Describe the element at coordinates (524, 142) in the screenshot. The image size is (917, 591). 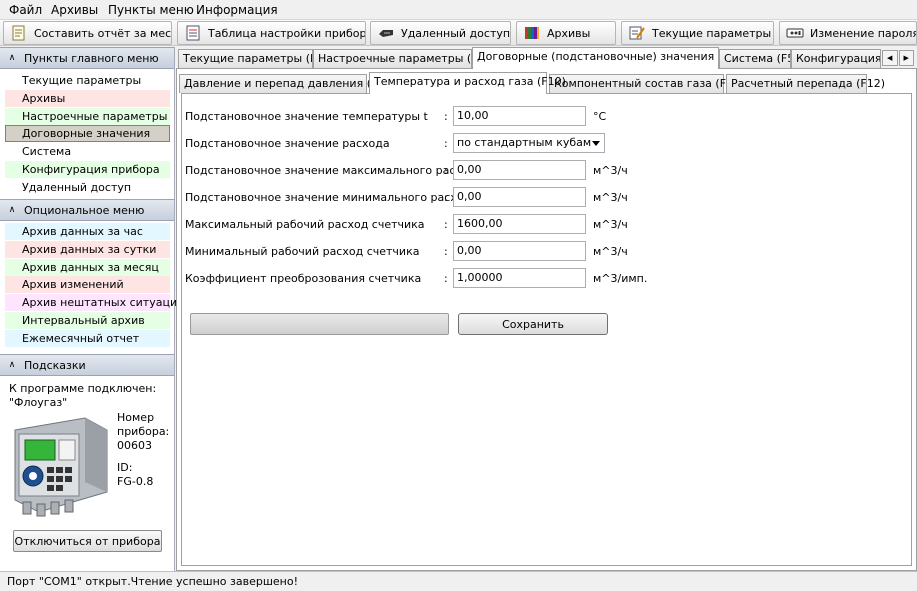
I see `flow-mode-value: по стандартным кубам` at that location.